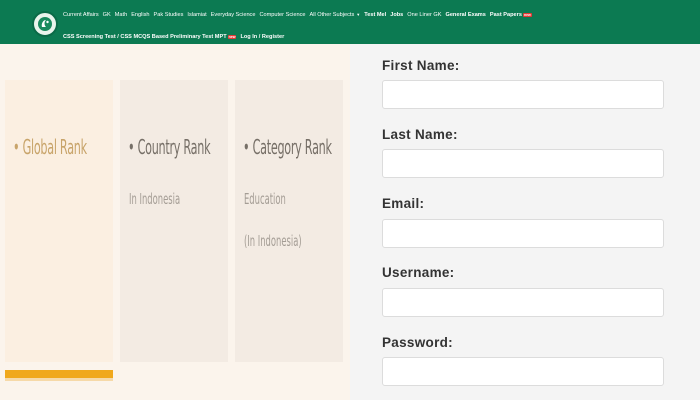  I want to click on password-label: Password:, so click(417, 342).